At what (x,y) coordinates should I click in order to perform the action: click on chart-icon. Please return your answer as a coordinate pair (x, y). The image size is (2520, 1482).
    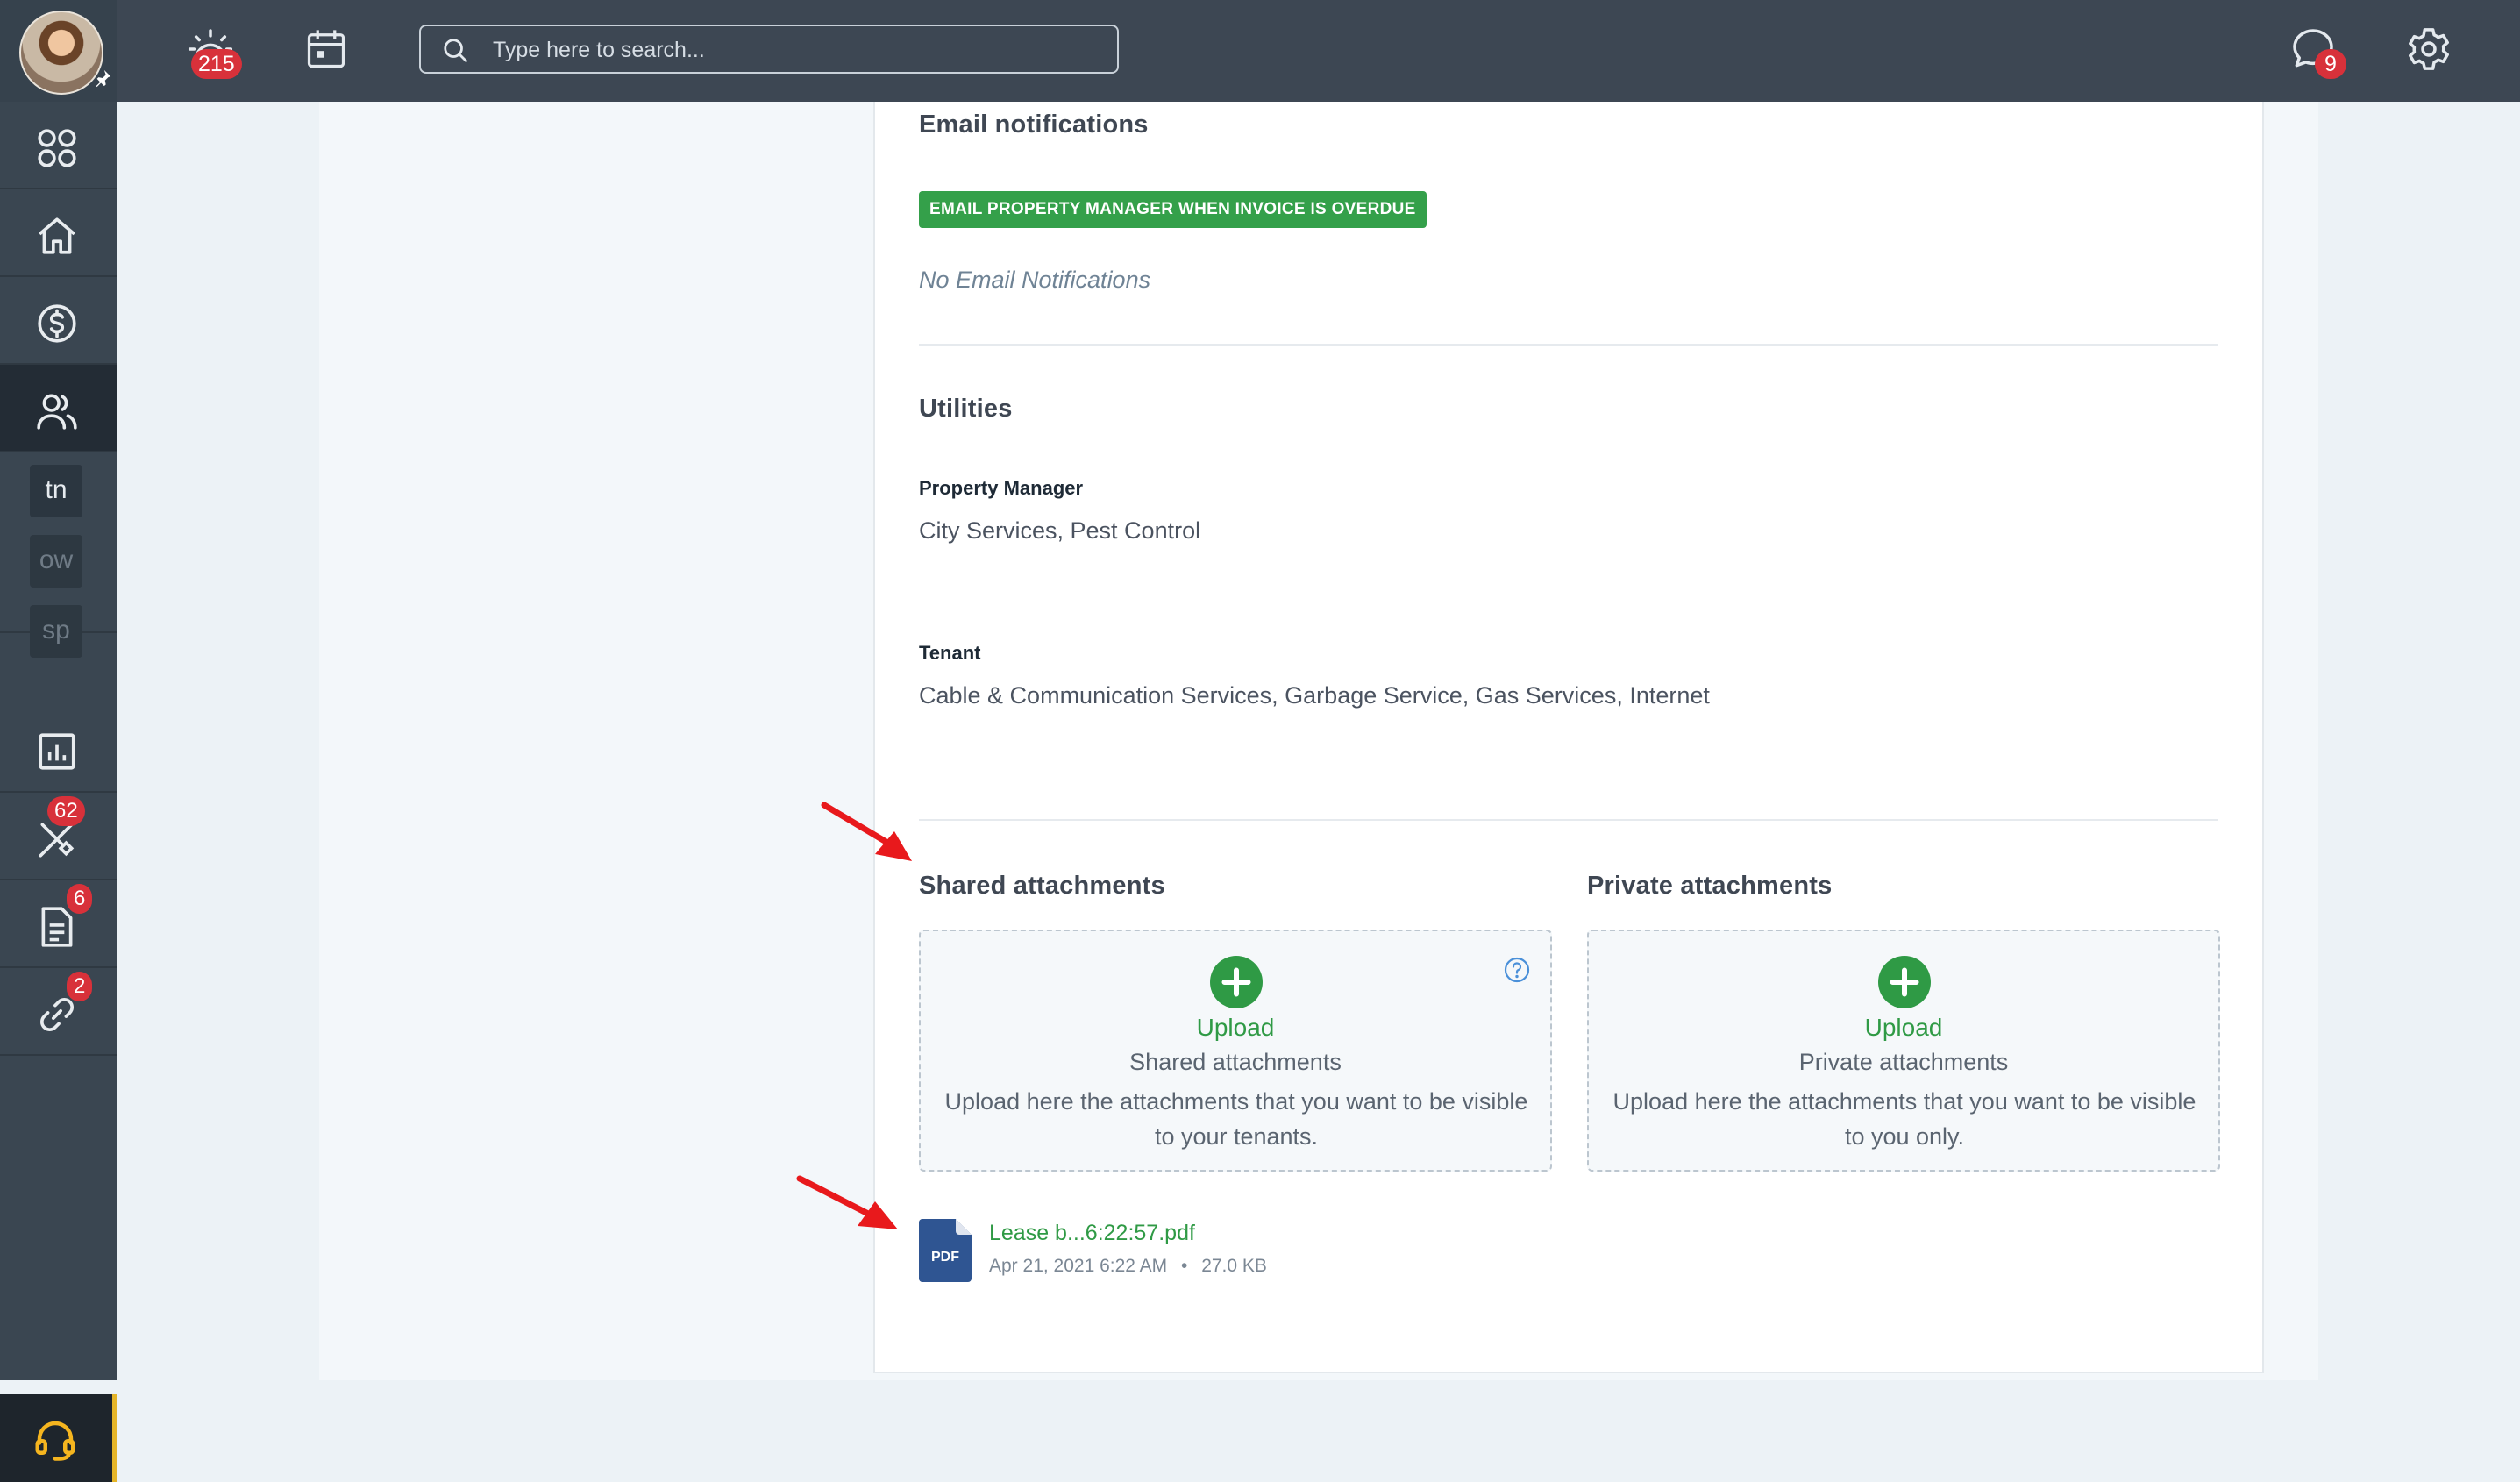
    Looking at the image, I should click on (57, 751).